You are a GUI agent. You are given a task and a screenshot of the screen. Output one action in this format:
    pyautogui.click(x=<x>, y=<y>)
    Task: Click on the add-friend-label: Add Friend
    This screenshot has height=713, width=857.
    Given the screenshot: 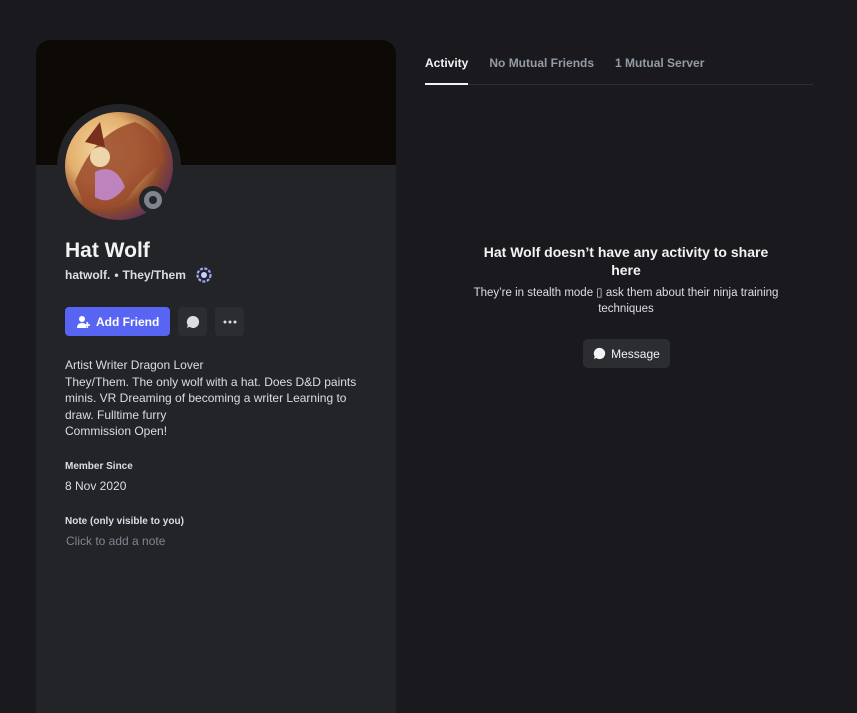 What is the action you would take?
    pyautogui.click(x=128, y=321)
    